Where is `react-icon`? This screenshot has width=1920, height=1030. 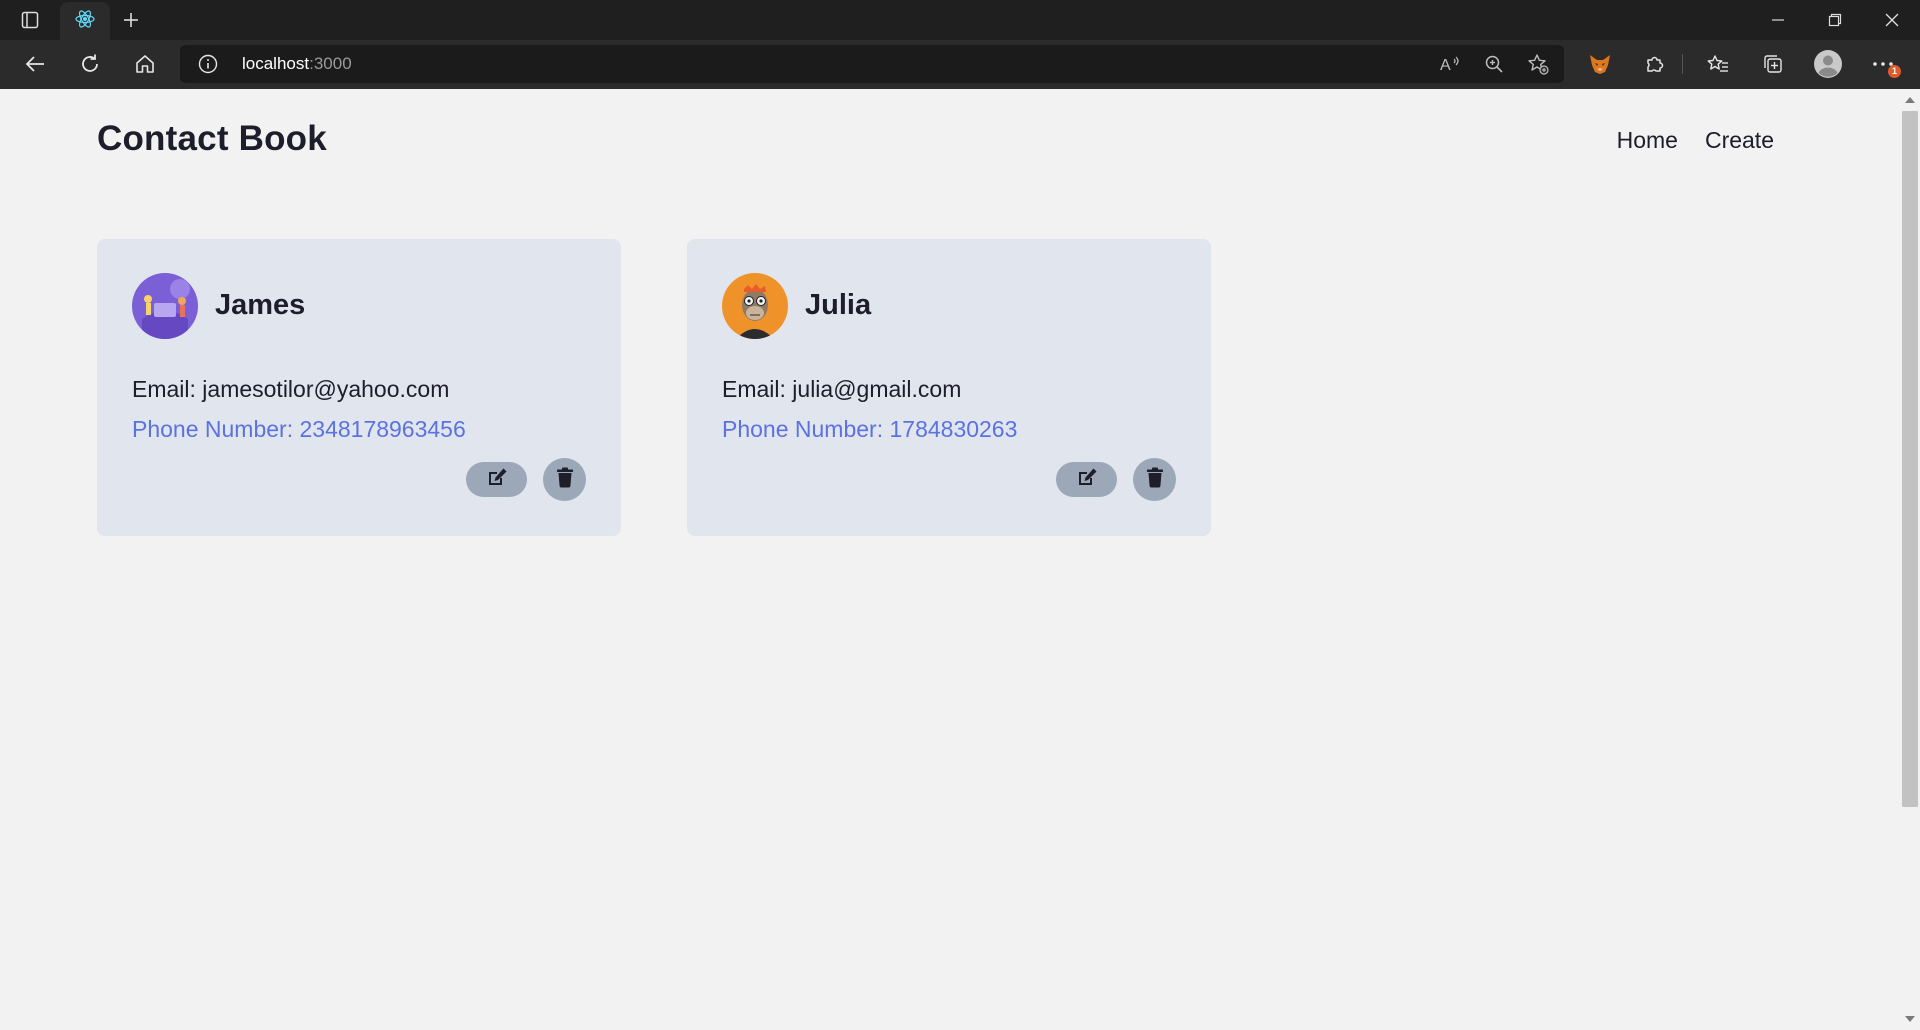
react-icon is located at coordinates (85, 21).